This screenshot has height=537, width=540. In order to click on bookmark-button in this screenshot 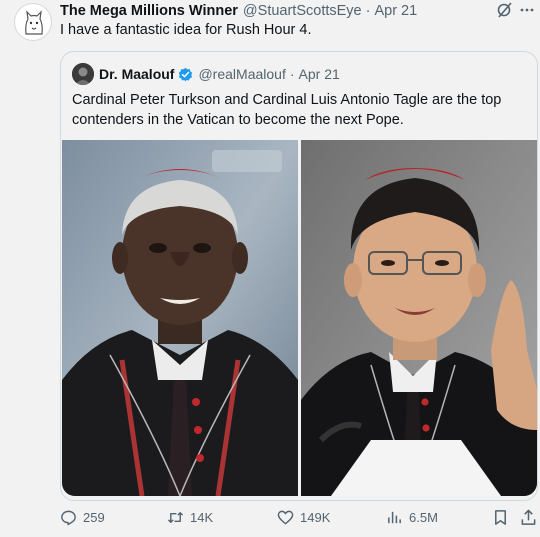, I will do `click(500, 517)`.